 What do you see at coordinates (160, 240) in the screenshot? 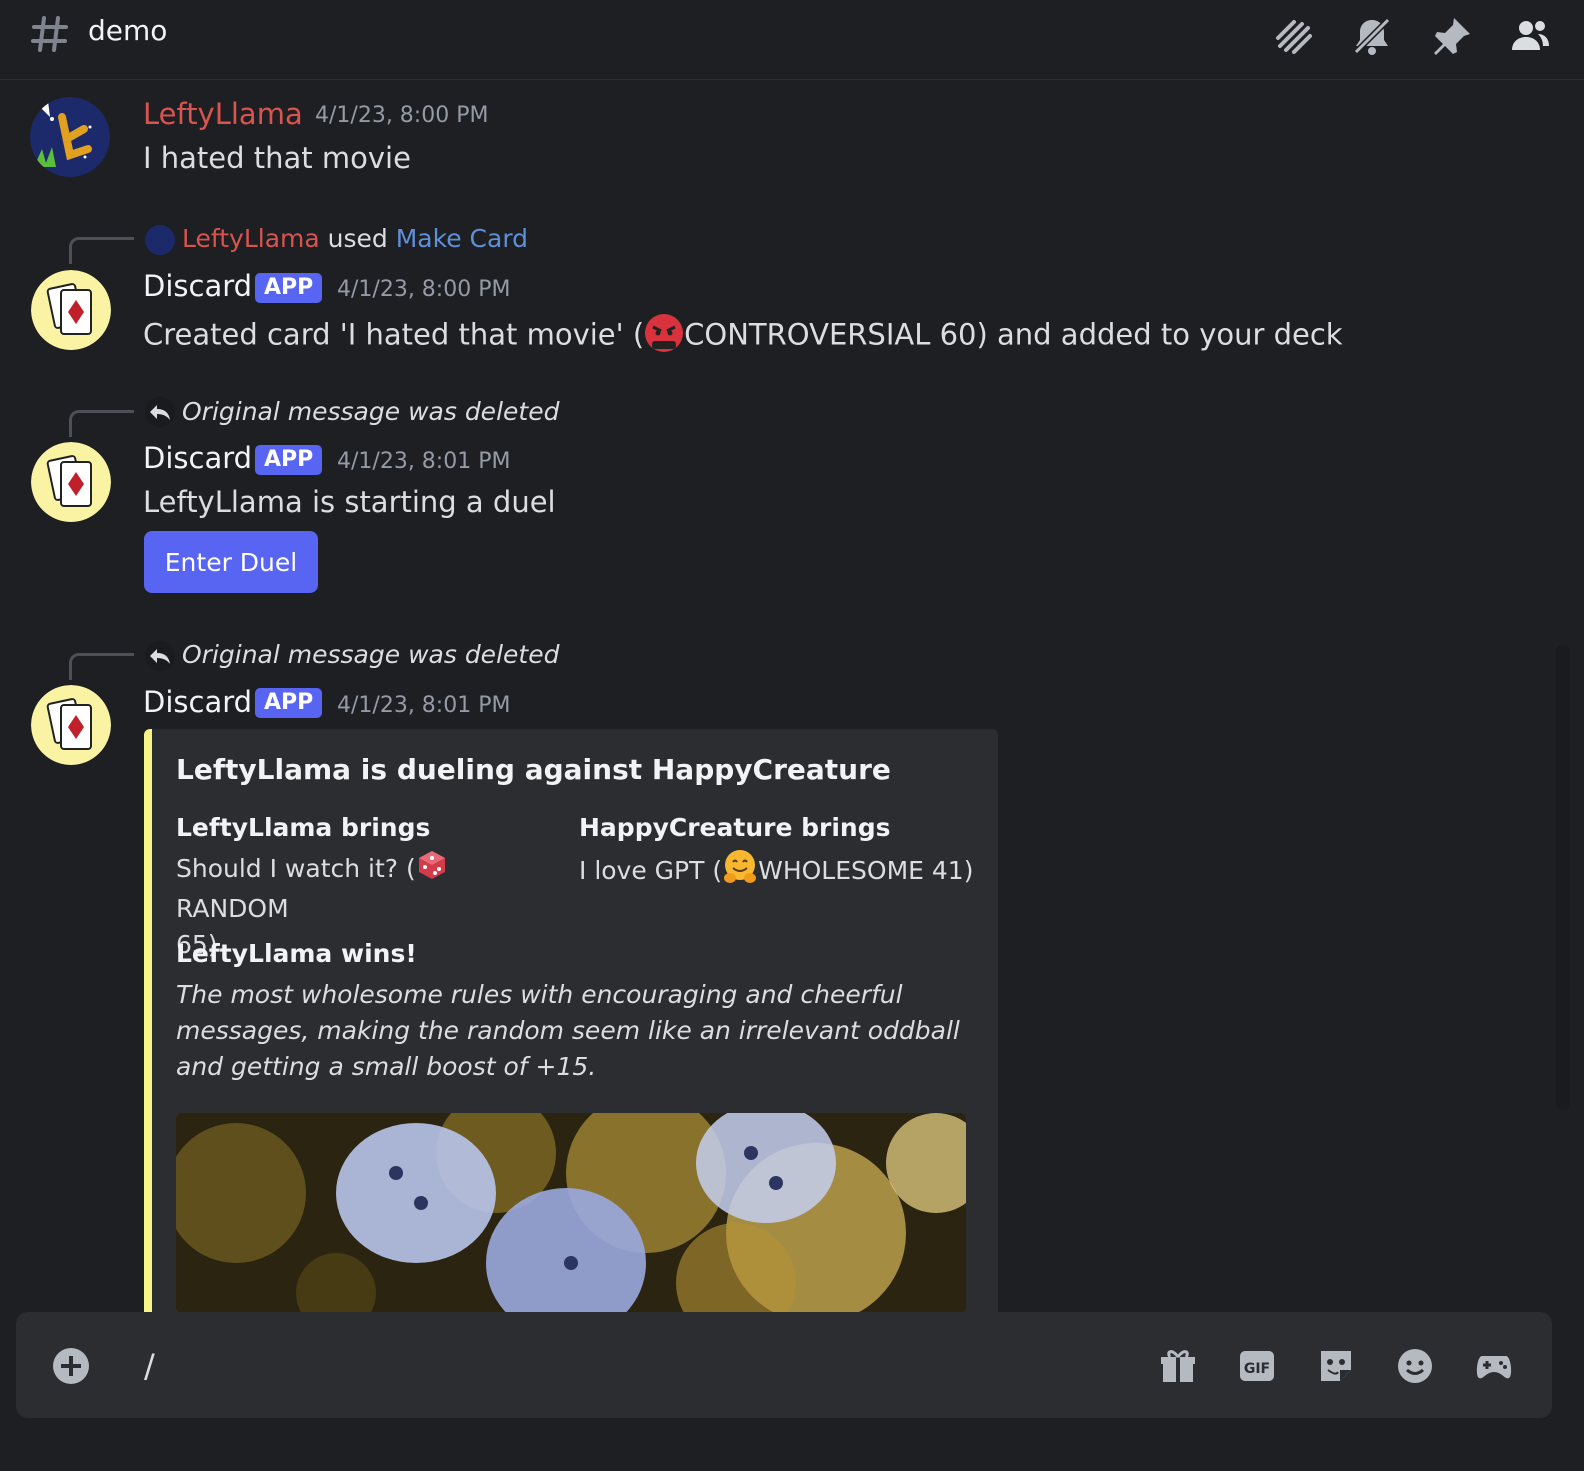
I see `reply-avatar` at bounding box center [160, 240].